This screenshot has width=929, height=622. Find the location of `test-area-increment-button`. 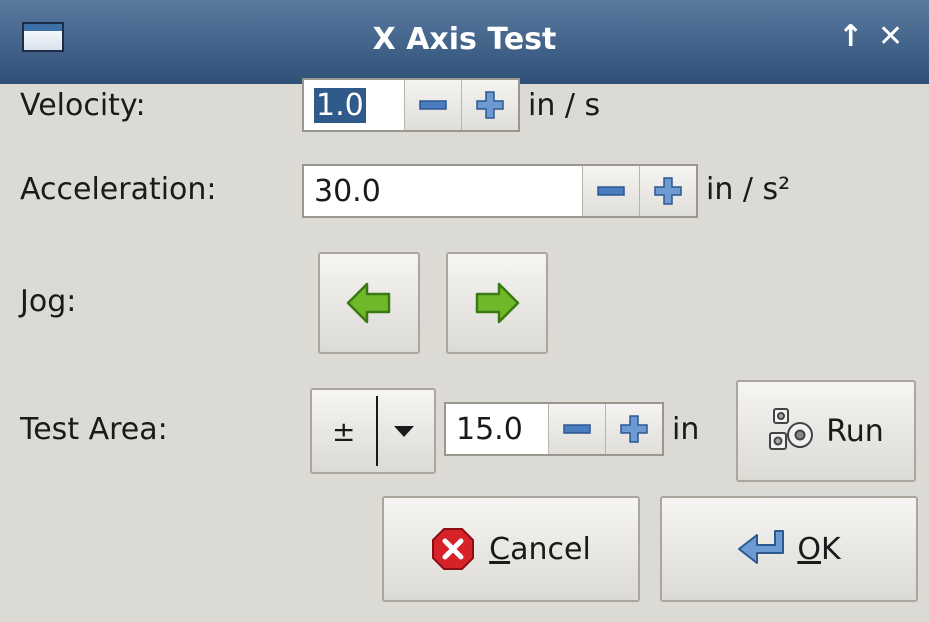

test-area-increment-button is located at coordinates (633, 429).